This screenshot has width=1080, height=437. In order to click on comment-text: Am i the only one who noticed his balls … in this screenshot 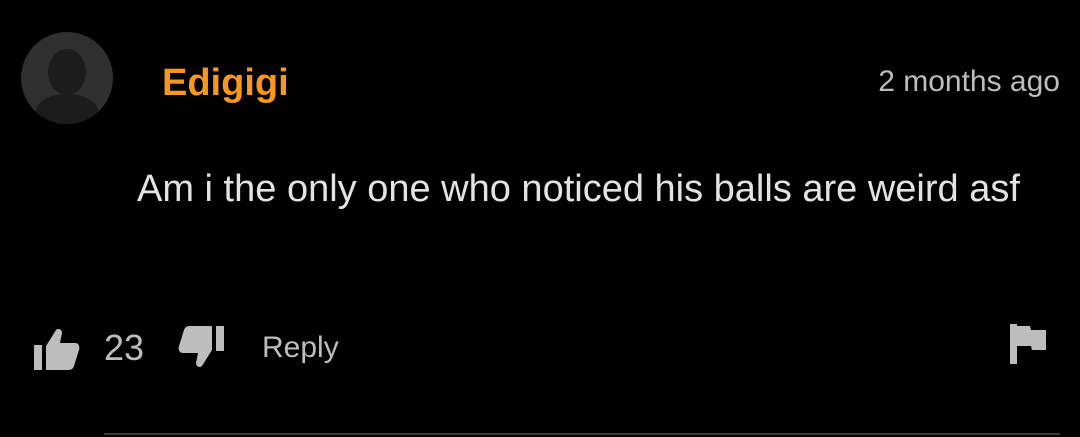, I will do `click(578, 189)`.